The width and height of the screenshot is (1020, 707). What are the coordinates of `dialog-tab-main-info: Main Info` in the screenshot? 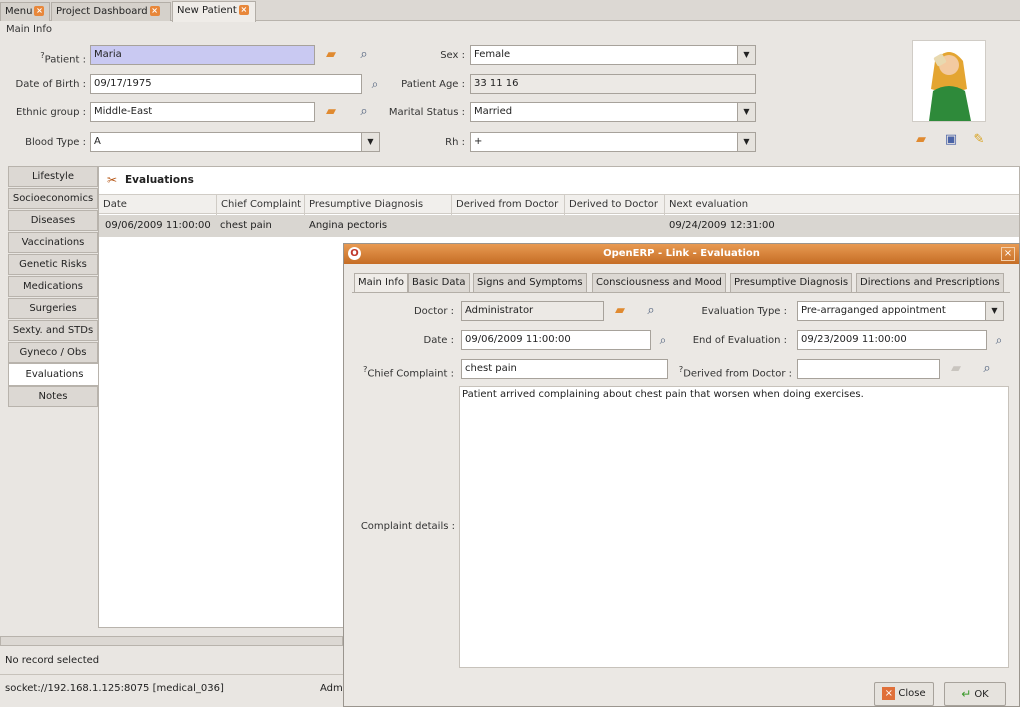 It's located at (381, 283).